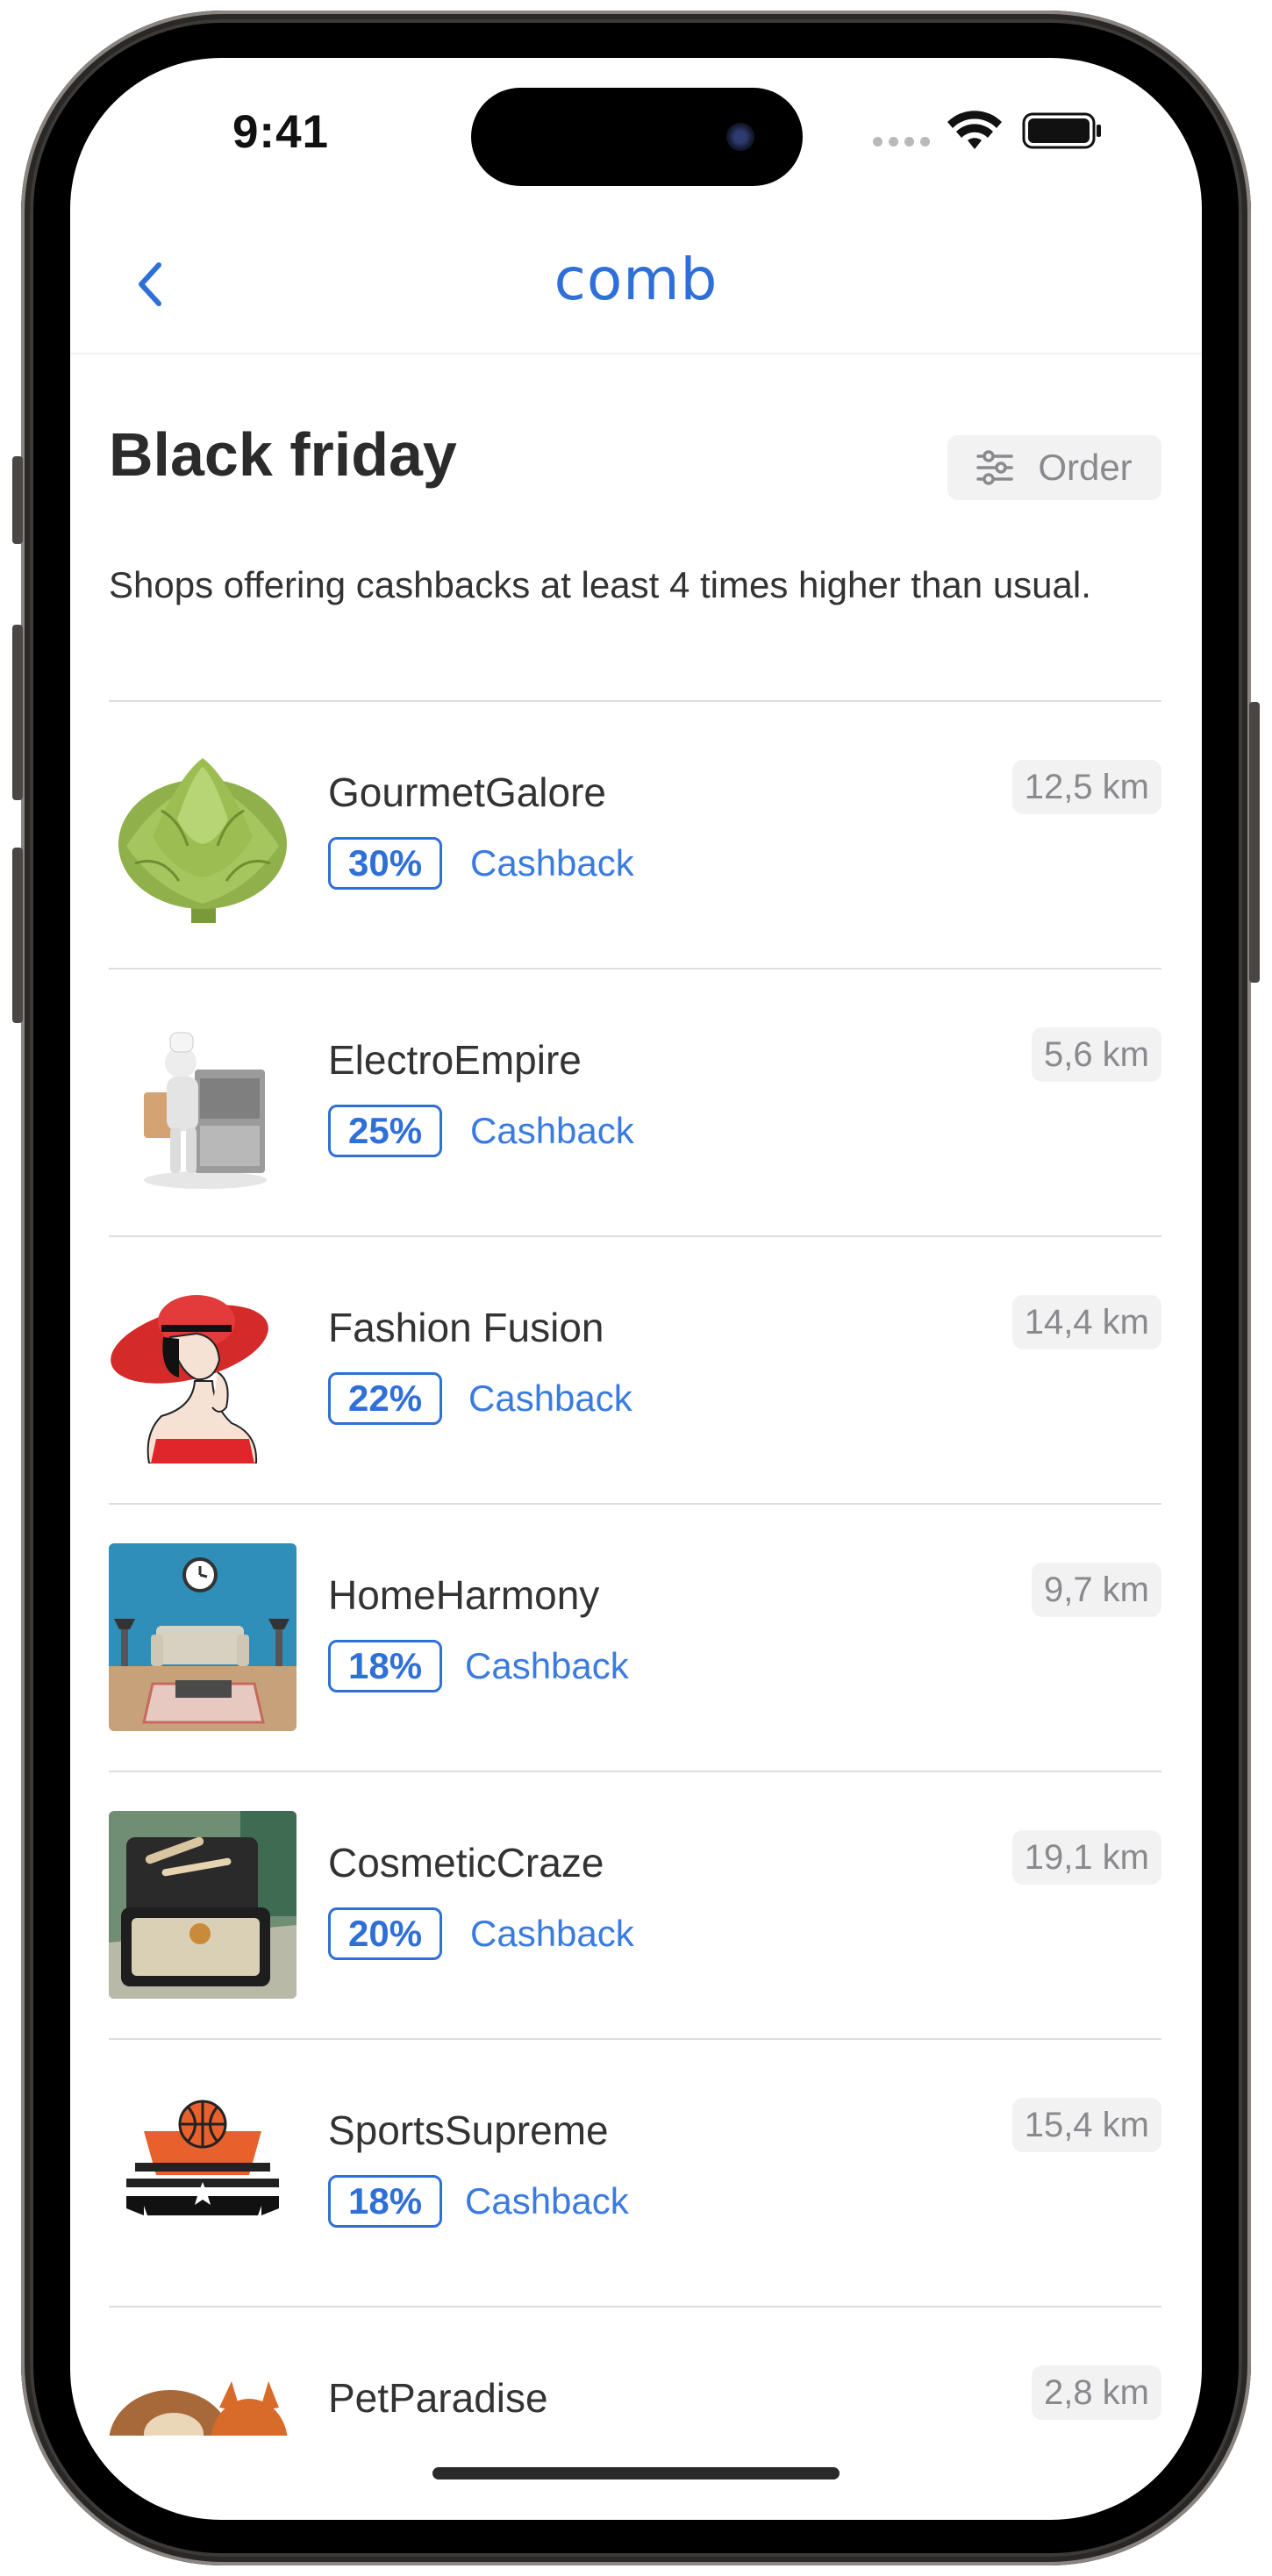 Image resolution: width=1272 pixels, height=2576 pixels. What do you see at coordinates (635, 1906) in the screenshot?
I see `list-item: CosmeticCraze 20% Cashback 19,1 km` at bounding box center [635, 1906].